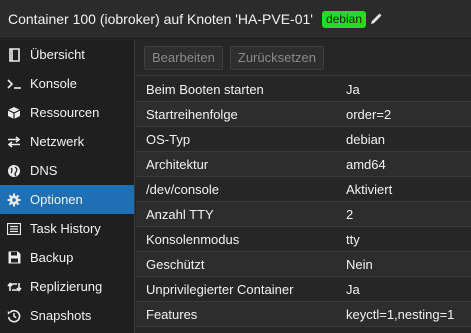 The height and width of the screenshot is (333, 471). I want to click on pencil-icon, so click(376, 19).